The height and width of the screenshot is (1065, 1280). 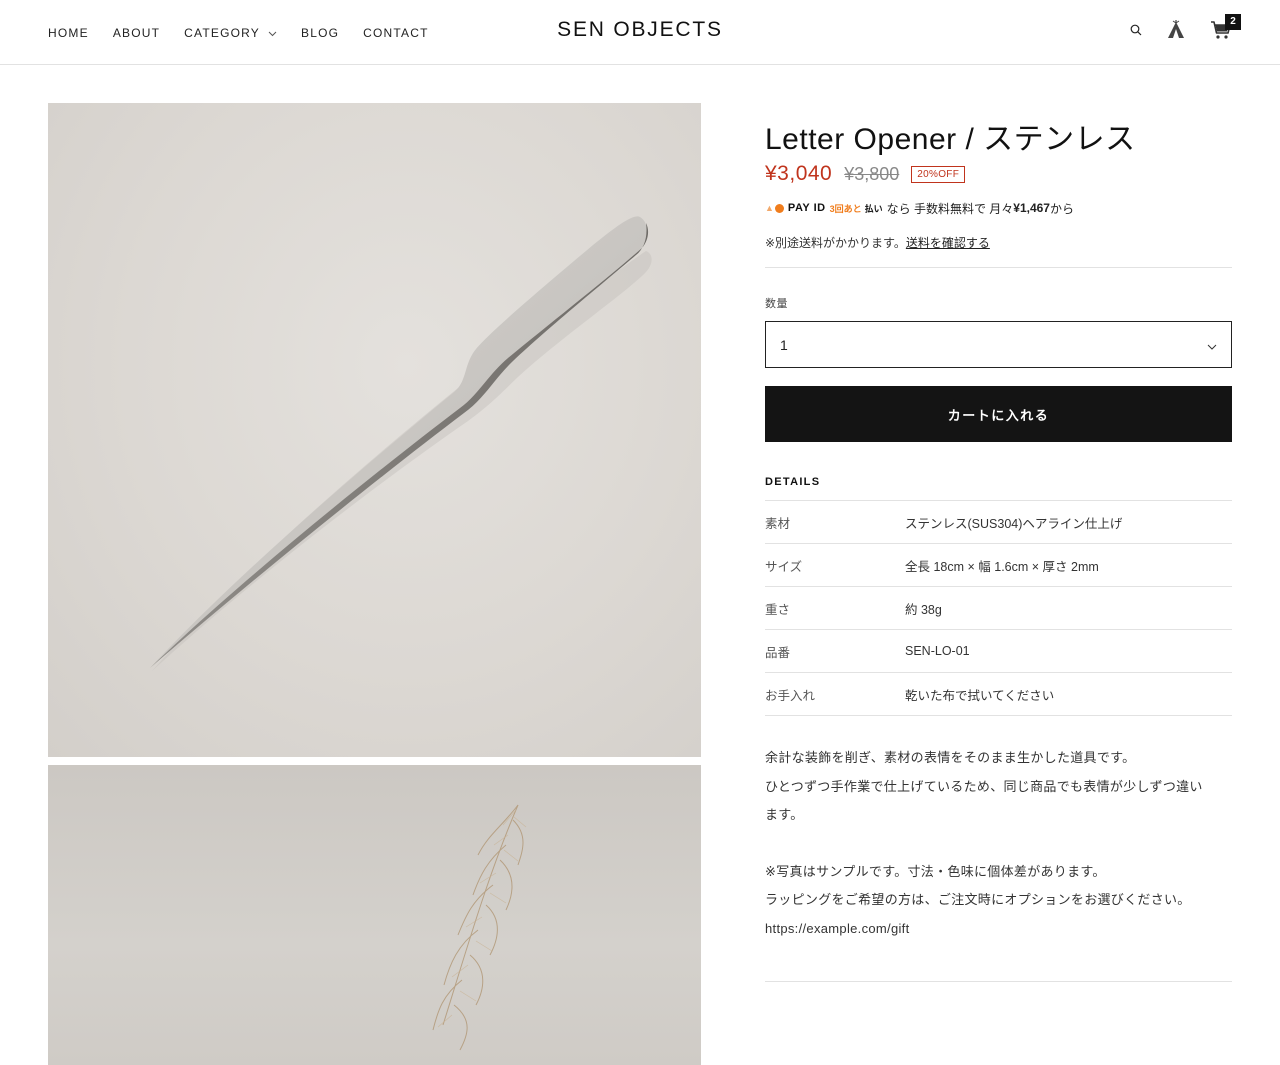 I want to click on add-to-cart-button: カートに入れる, so click(x=998, y=414).